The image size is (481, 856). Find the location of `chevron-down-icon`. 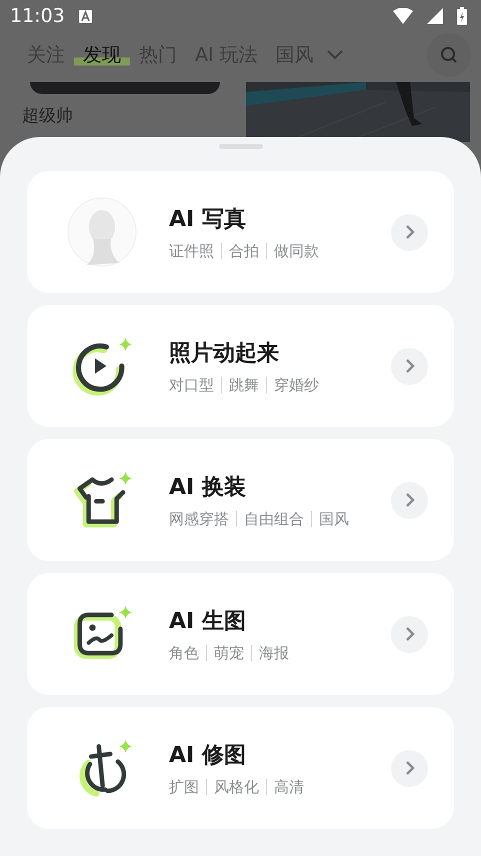

chevron-down-icon is located at coordinates (334, 55).